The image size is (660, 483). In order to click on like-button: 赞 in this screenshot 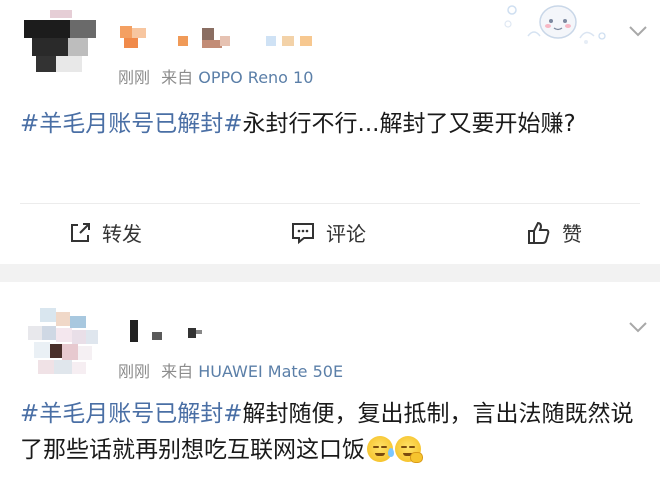, I will do `click(554, 232)`.